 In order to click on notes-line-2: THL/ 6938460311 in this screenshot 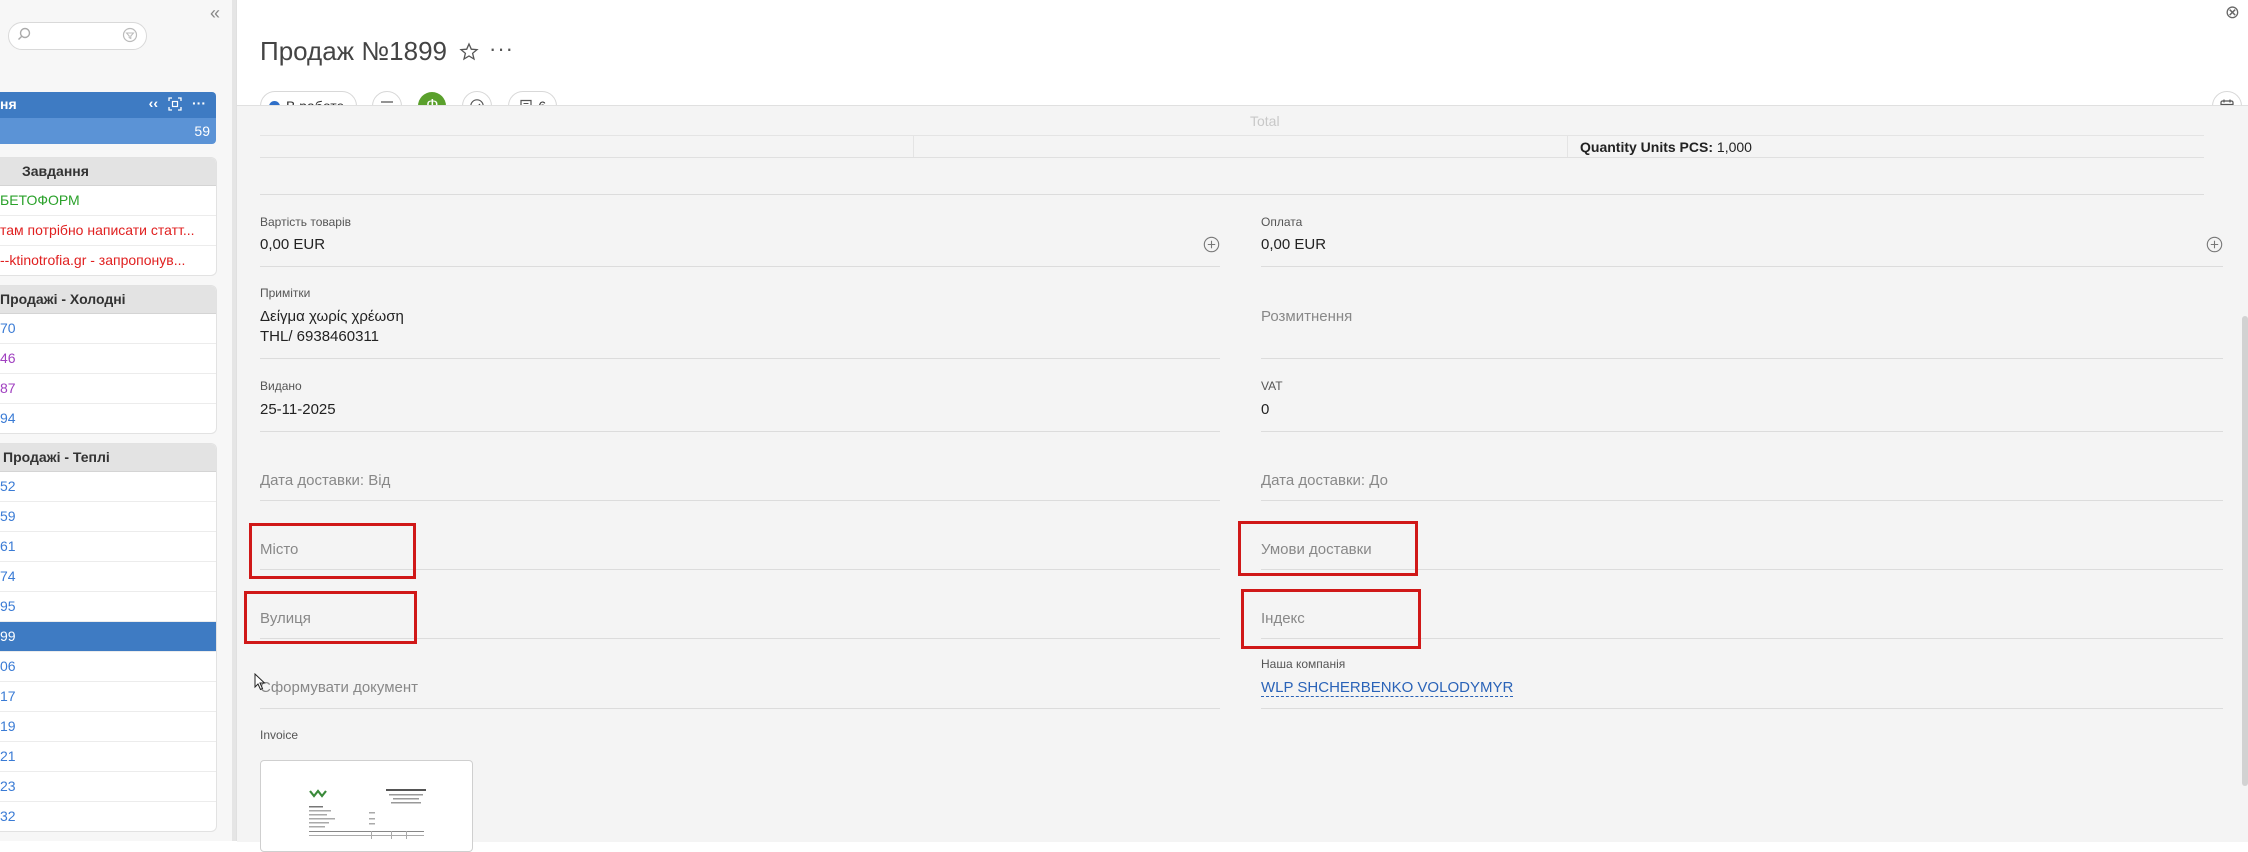, I will do `click(319, 336)`.